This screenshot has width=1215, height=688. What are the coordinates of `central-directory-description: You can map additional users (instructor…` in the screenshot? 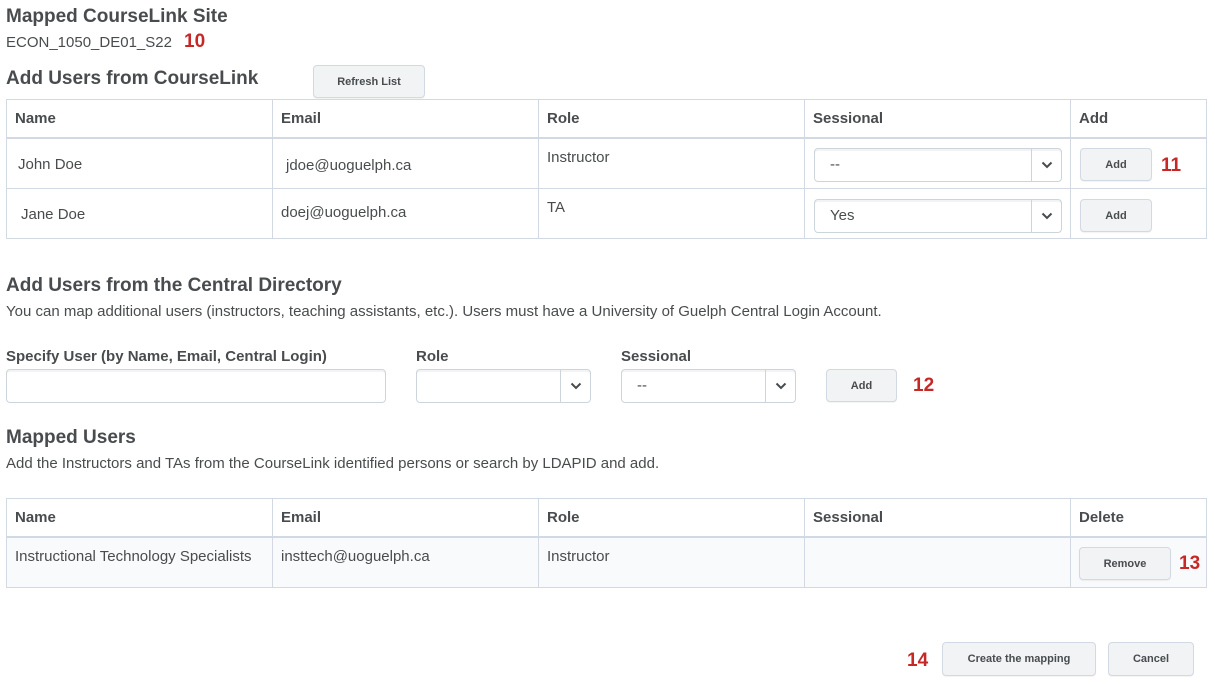 It's located at (444, 311).